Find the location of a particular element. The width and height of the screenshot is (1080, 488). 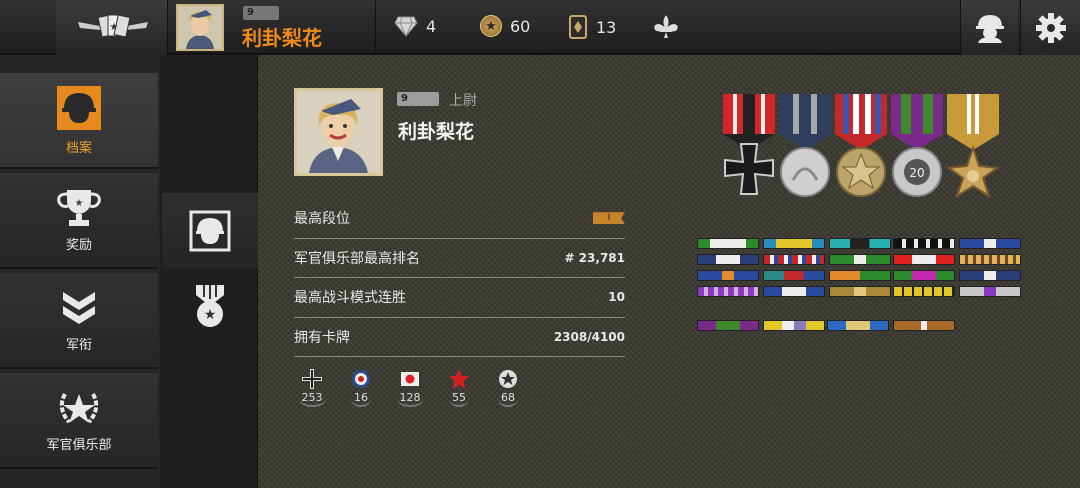

medals-display: 20 is located at coordinates (860, 150).